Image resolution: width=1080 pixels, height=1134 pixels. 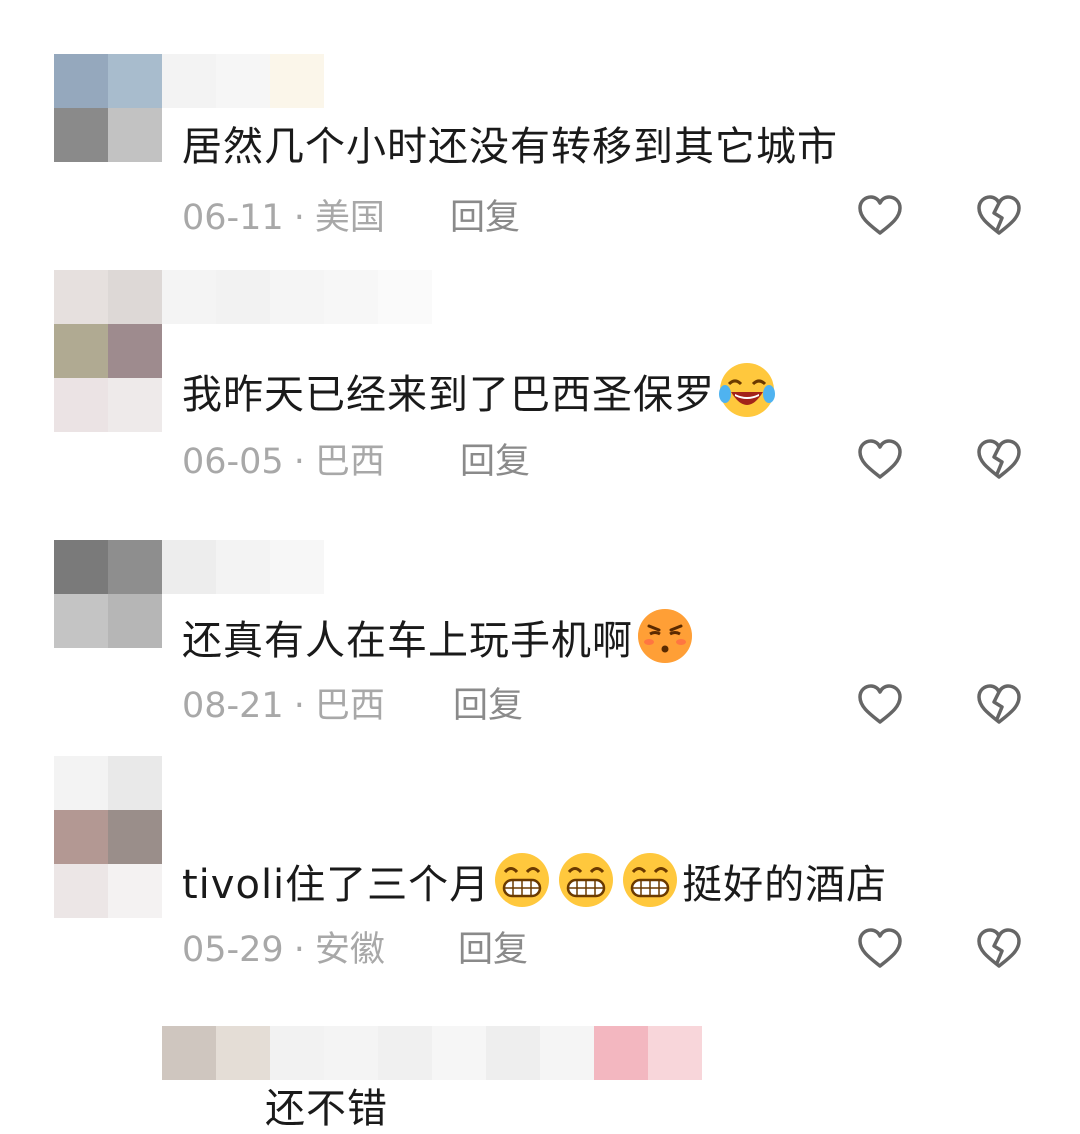 I want to click on comment-date: 06-05, so click(x=233, y=462).